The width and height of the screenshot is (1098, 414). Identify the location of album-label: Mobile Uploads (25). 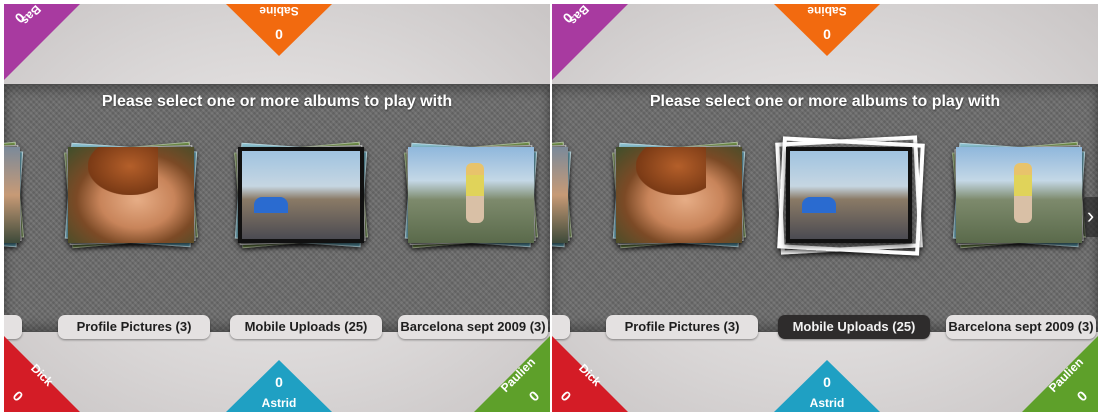
(306, 327).